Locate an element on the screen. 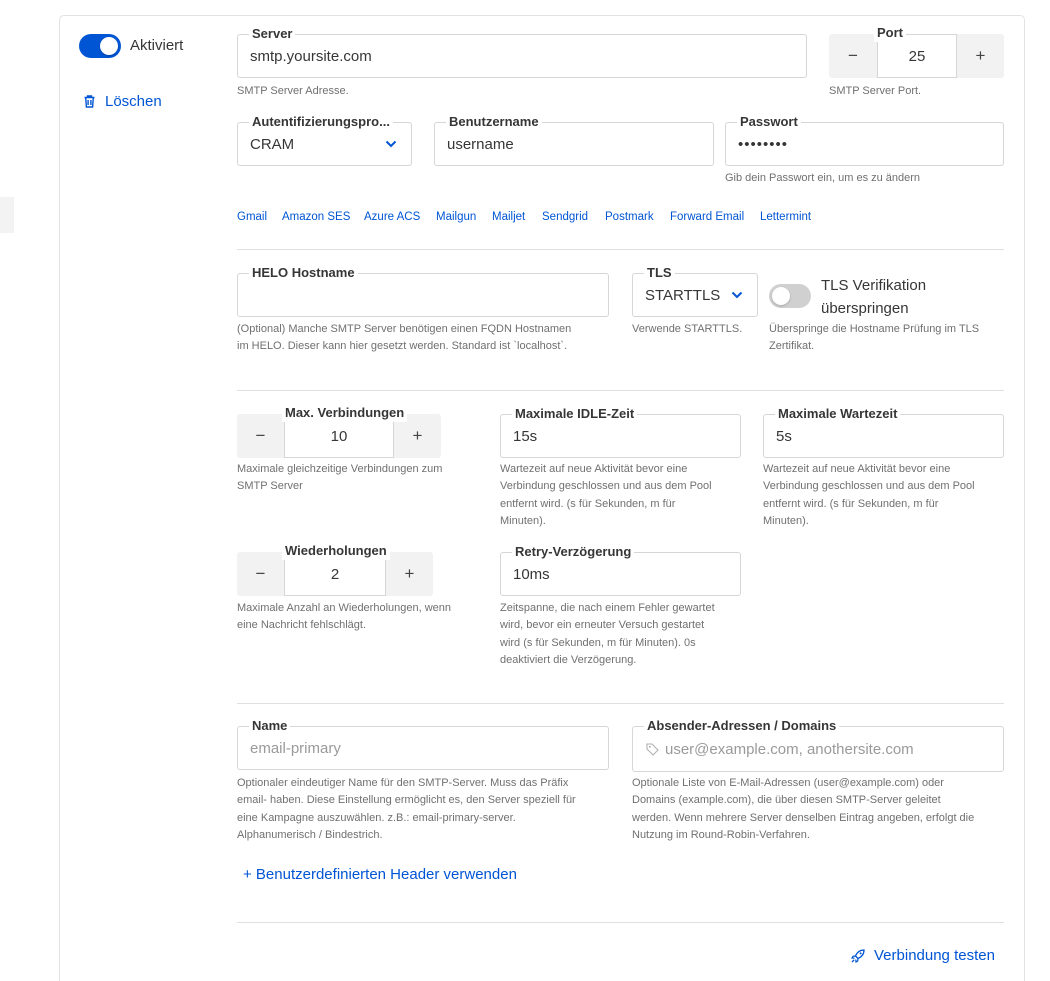 This screenshot has width=1050, height=981. help-line: wird (s für Sekunden, m für Minuten). 0s is located at coordinates (598, 642).